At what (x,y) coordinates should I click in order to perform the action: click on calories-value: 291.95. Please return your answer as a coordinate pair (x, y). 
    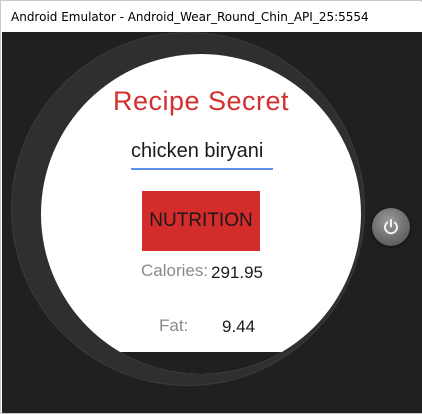
    Looking at the image, I should click on (237, 272).